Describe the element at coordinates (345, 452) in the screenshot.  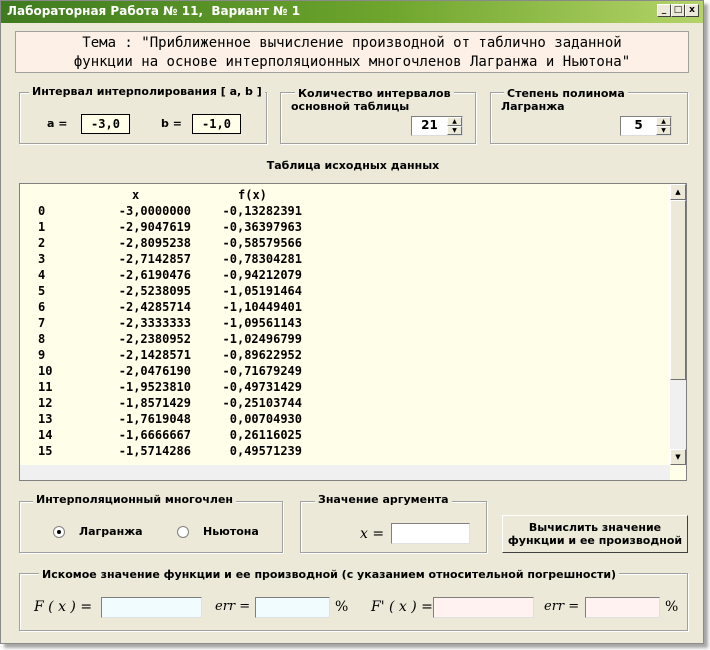
I see `table-row: 15 -1,5714286 0,49571239` at that location.